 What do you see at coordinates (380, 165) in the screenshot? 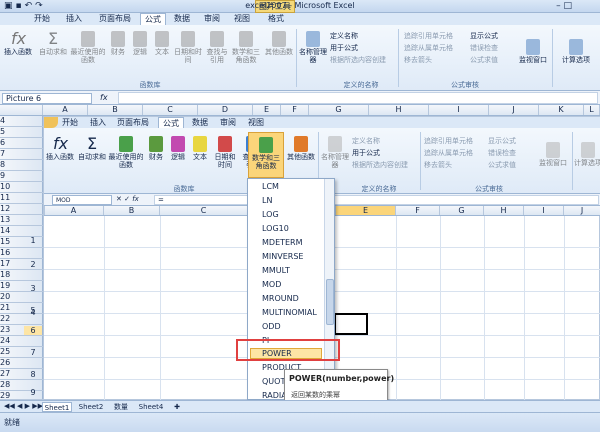
I see `inner-create-from-selection: 根据所选内容创建` at bounding box center [380, 165].